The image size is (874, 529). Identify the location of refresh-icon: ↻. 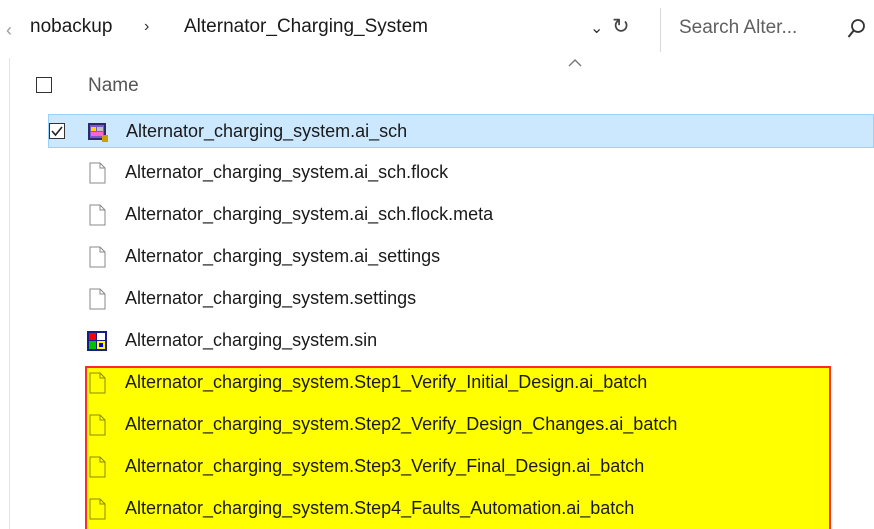
(621, 26).